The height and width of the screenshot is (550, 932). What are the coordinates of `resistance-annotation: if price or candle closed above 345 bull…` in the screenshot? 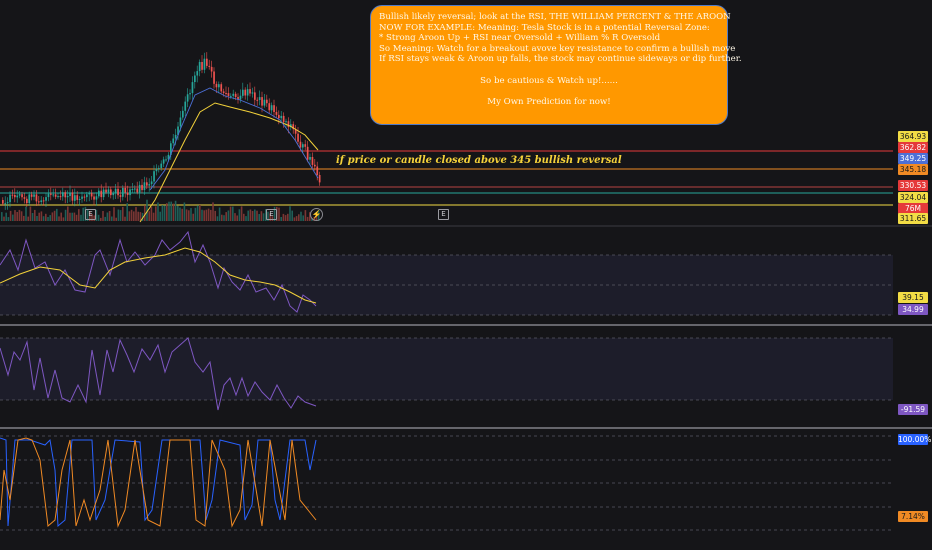 It's located at (479, 160).